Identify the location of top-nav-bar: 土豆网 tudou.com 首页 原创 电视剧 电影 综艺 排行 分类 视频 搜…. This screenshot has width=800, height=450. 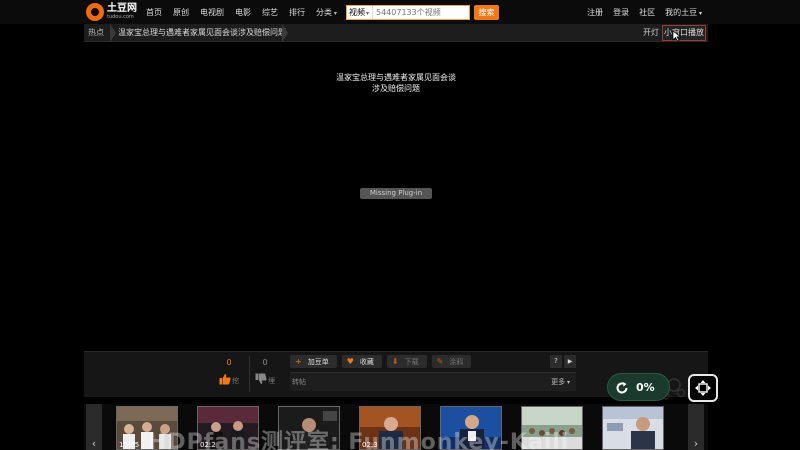
(400, 12).